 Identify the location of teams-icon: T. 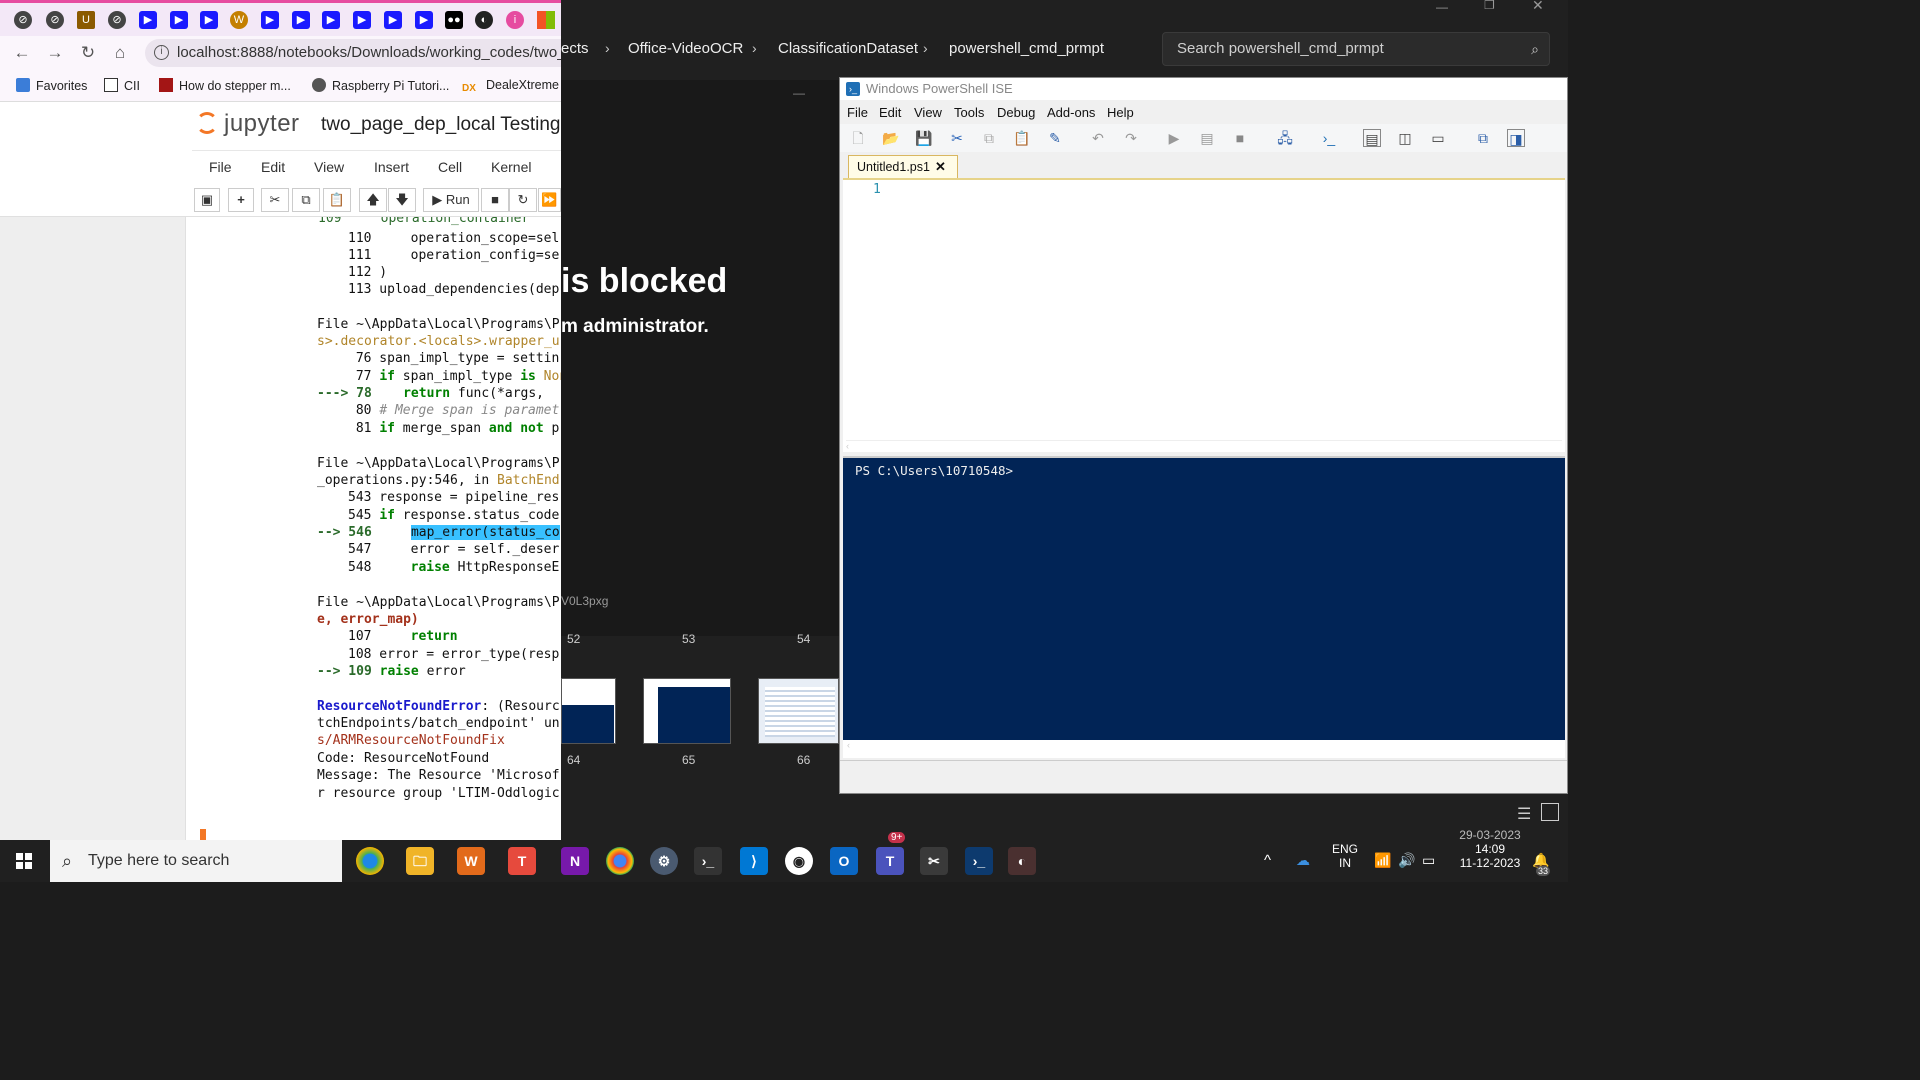
(890, 861).